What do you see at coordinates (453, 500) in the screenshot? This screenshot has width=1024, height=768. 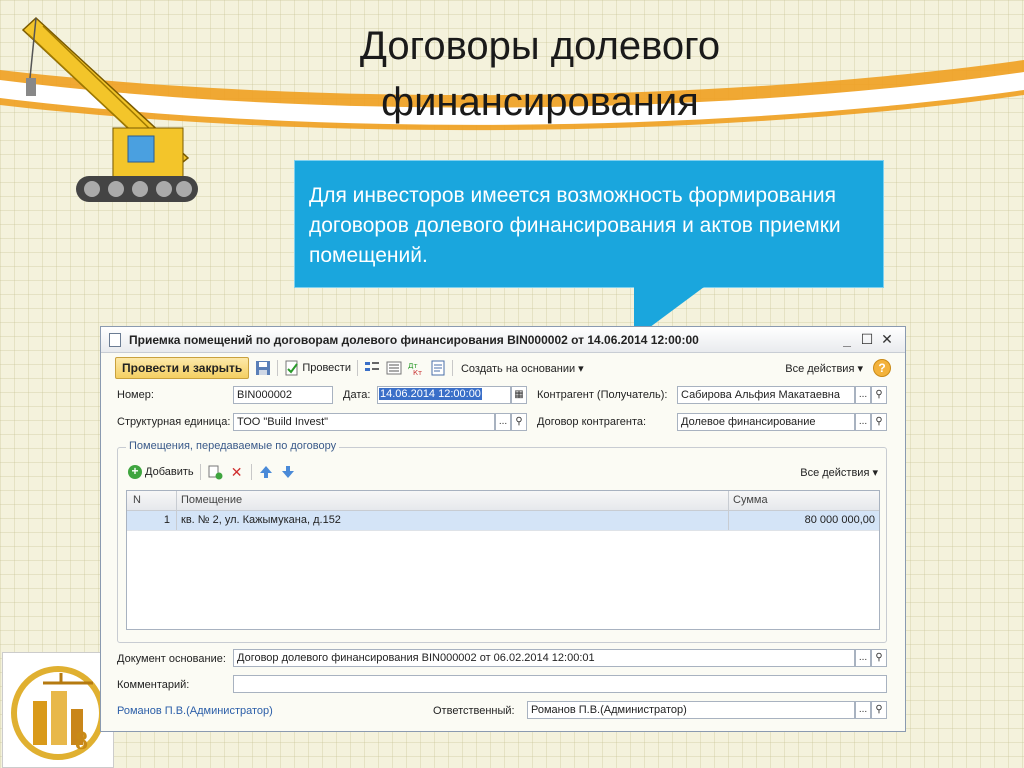 I see `column-header-room: Помещение` at bounding box center [453, 500].